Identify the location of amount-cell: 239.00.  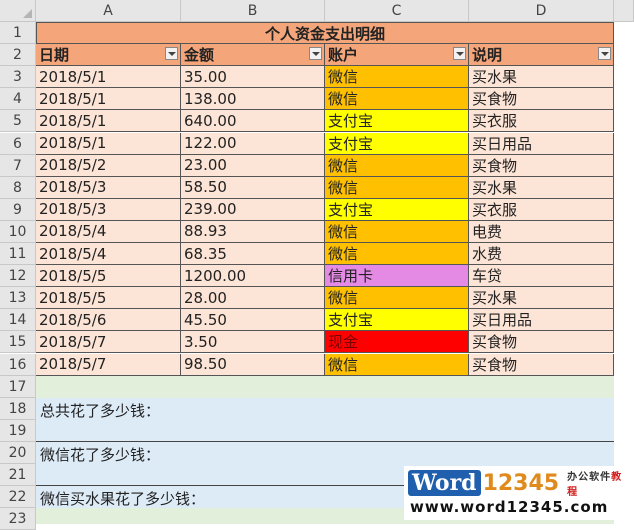
(253, 209).